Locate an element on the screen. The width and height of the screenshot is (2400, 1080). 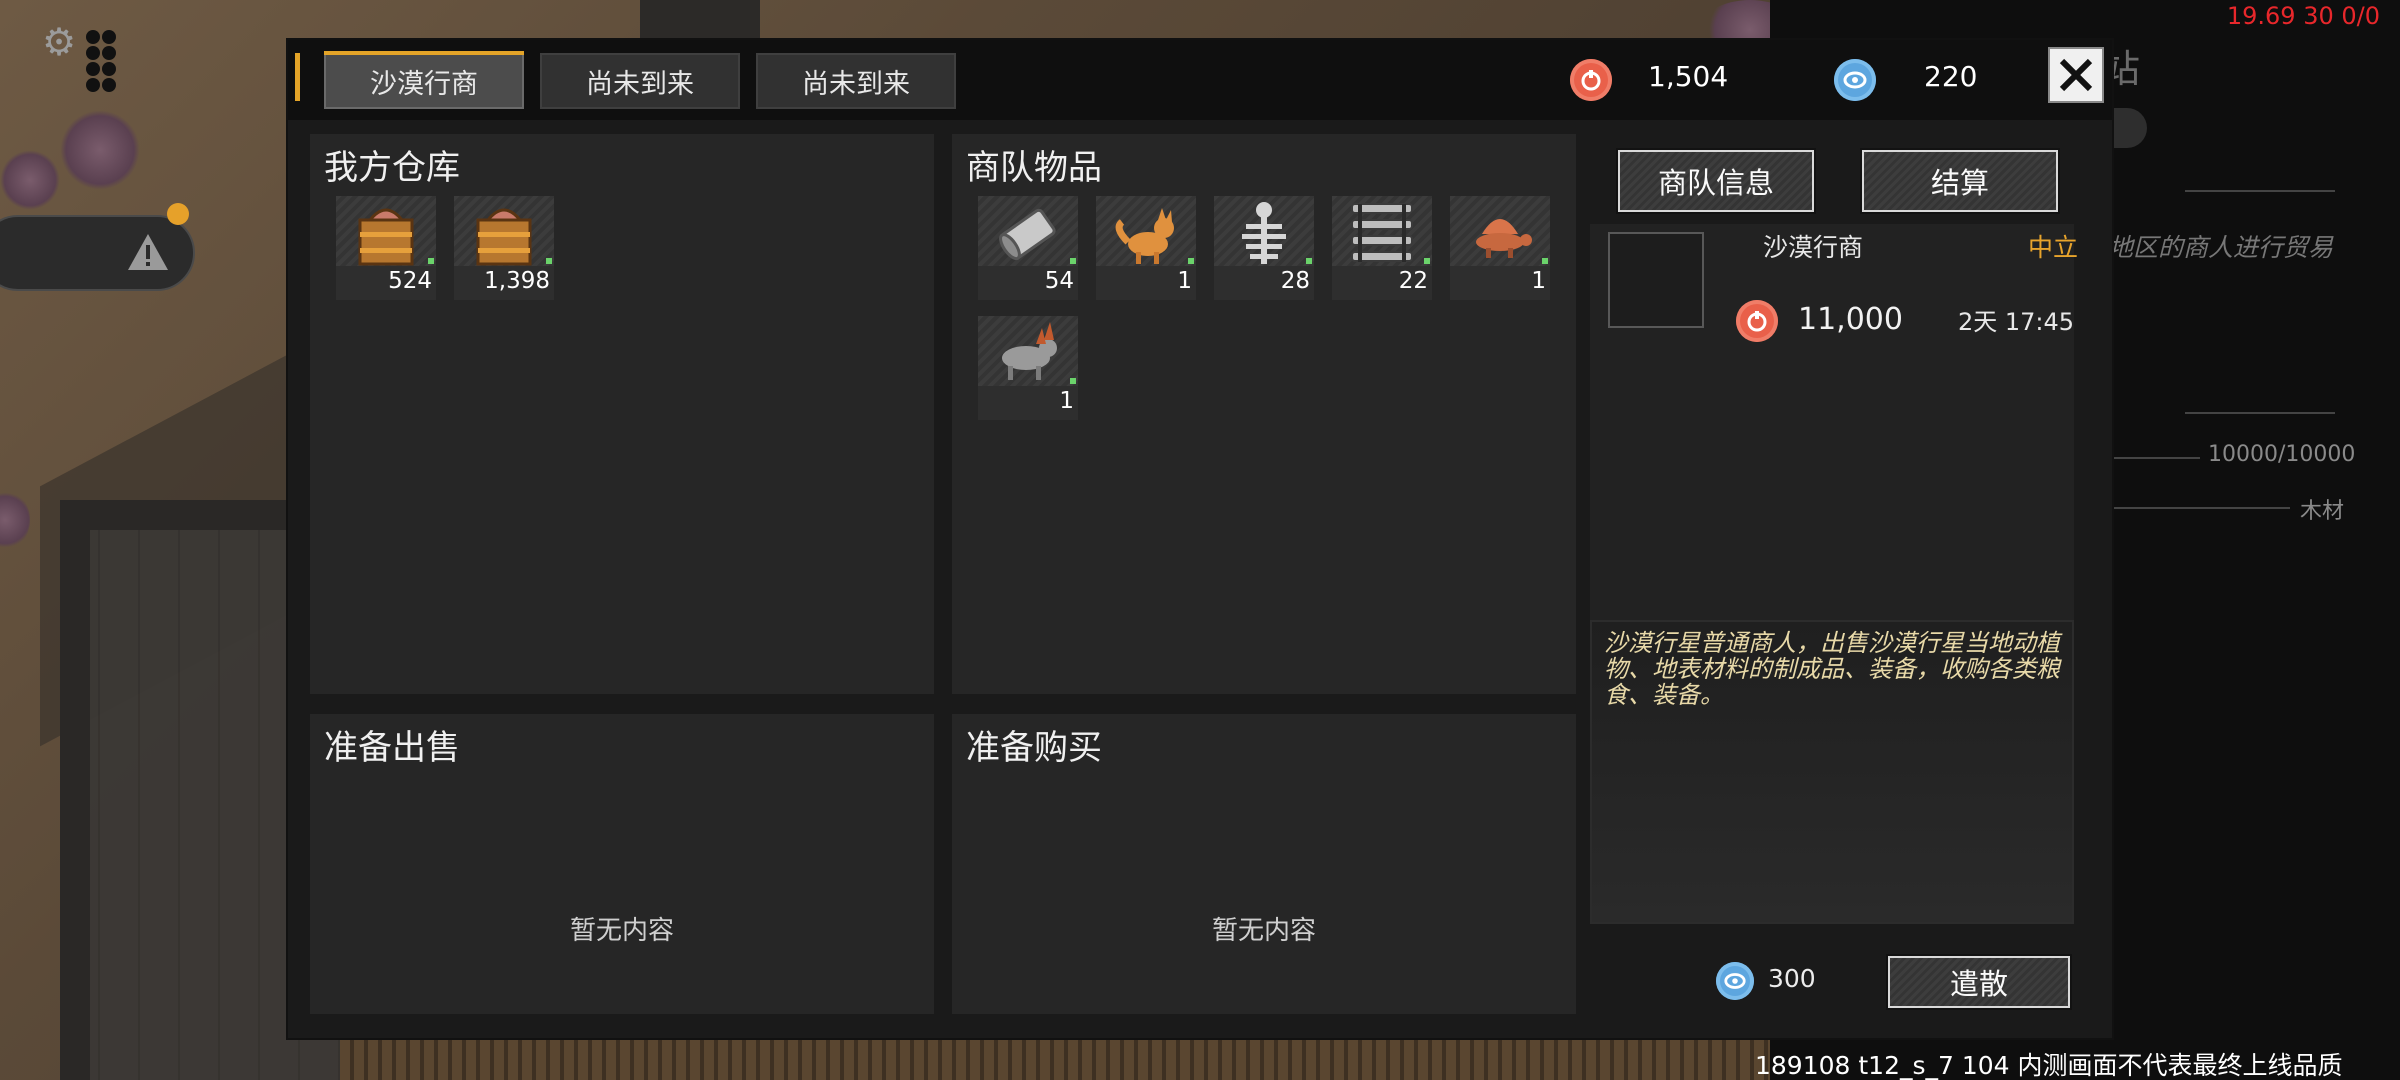
pipe-stack-icon is located at coordinates (1382, 232).